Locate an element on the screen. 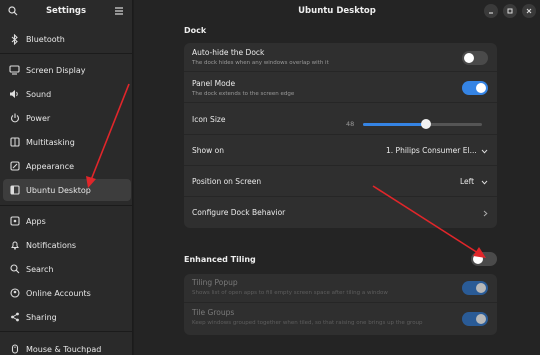 The height and width of the screenshot is (355, 540). panel-mode-toggle is located at coordinates (475, 88).